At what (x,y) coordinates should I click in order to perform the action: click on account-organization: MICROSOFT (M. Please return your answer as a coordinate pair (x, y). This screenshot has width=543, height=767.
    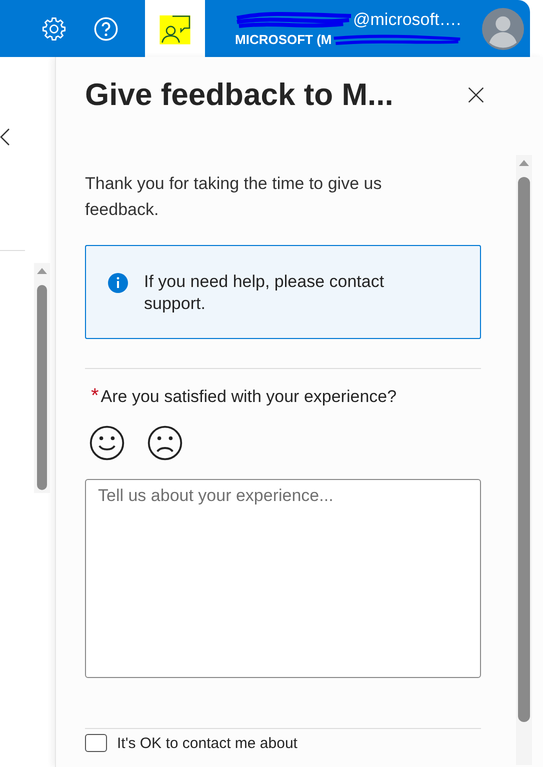
    Looking at the image, I should click on (283, 39).